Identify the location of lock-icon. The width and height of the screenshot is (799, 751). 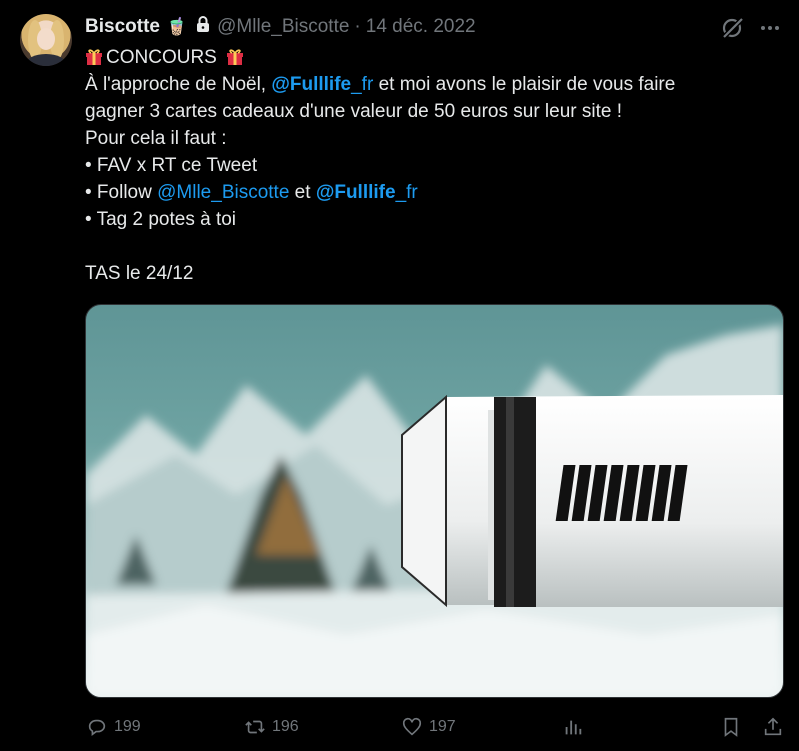
(203, 27).